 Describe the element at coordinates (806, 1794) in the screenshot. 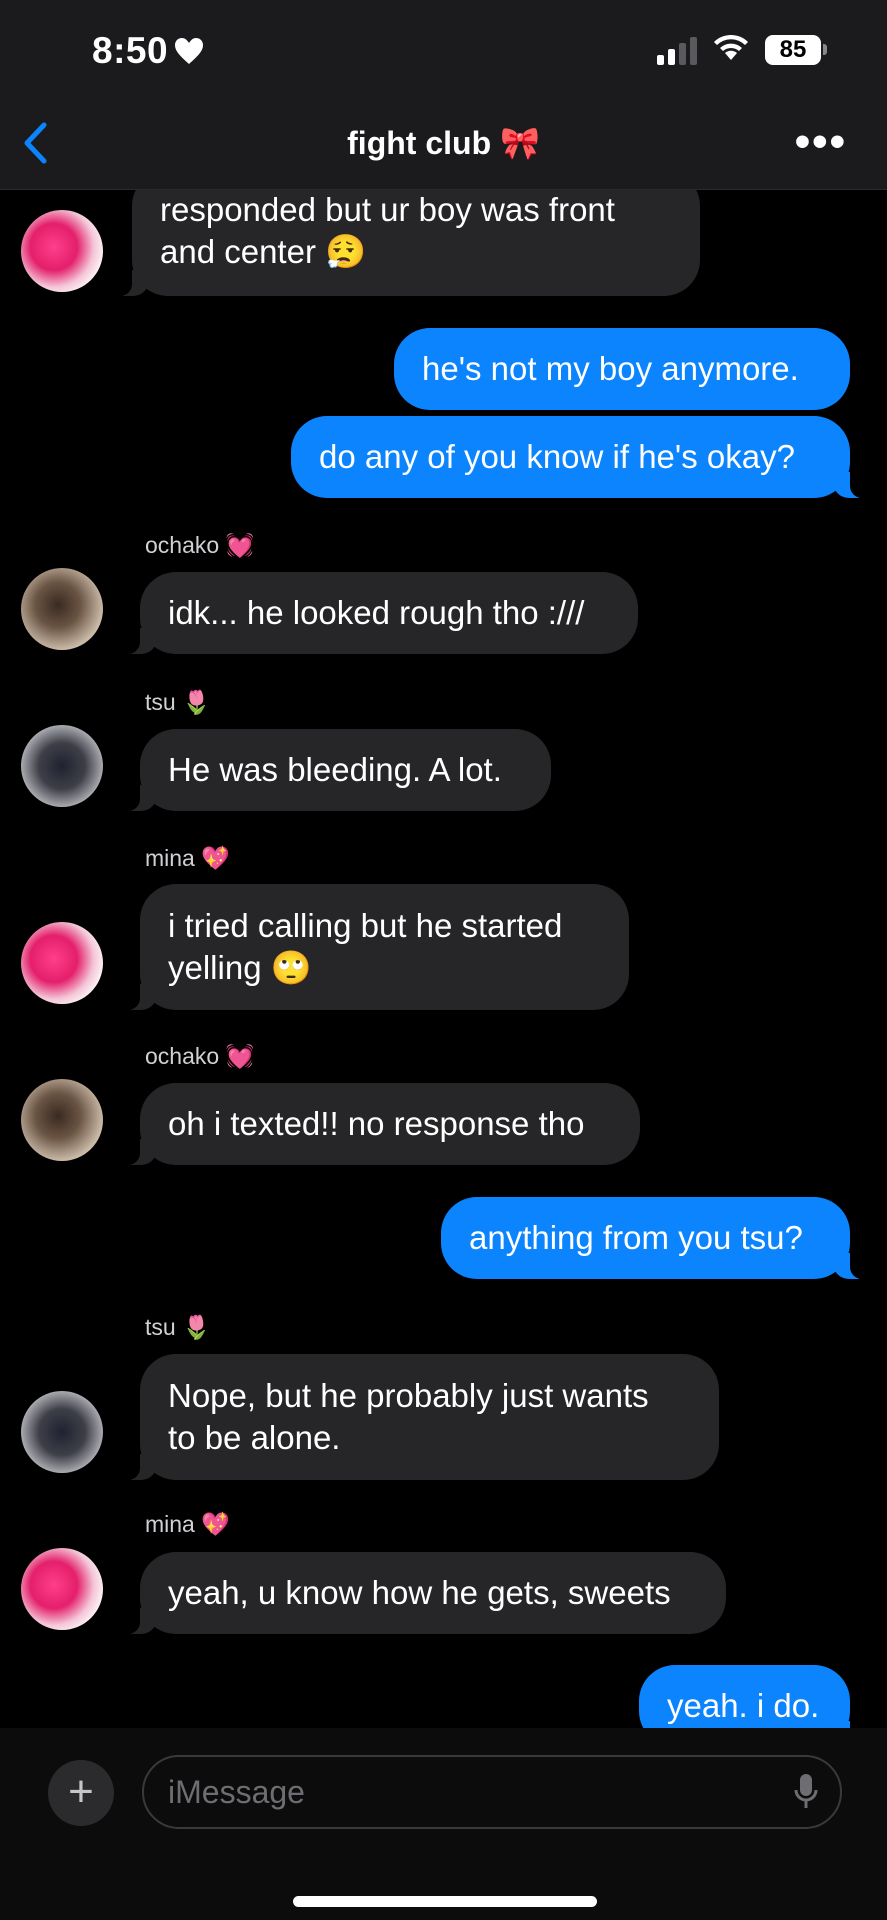

I see `mic-icon` at that location.